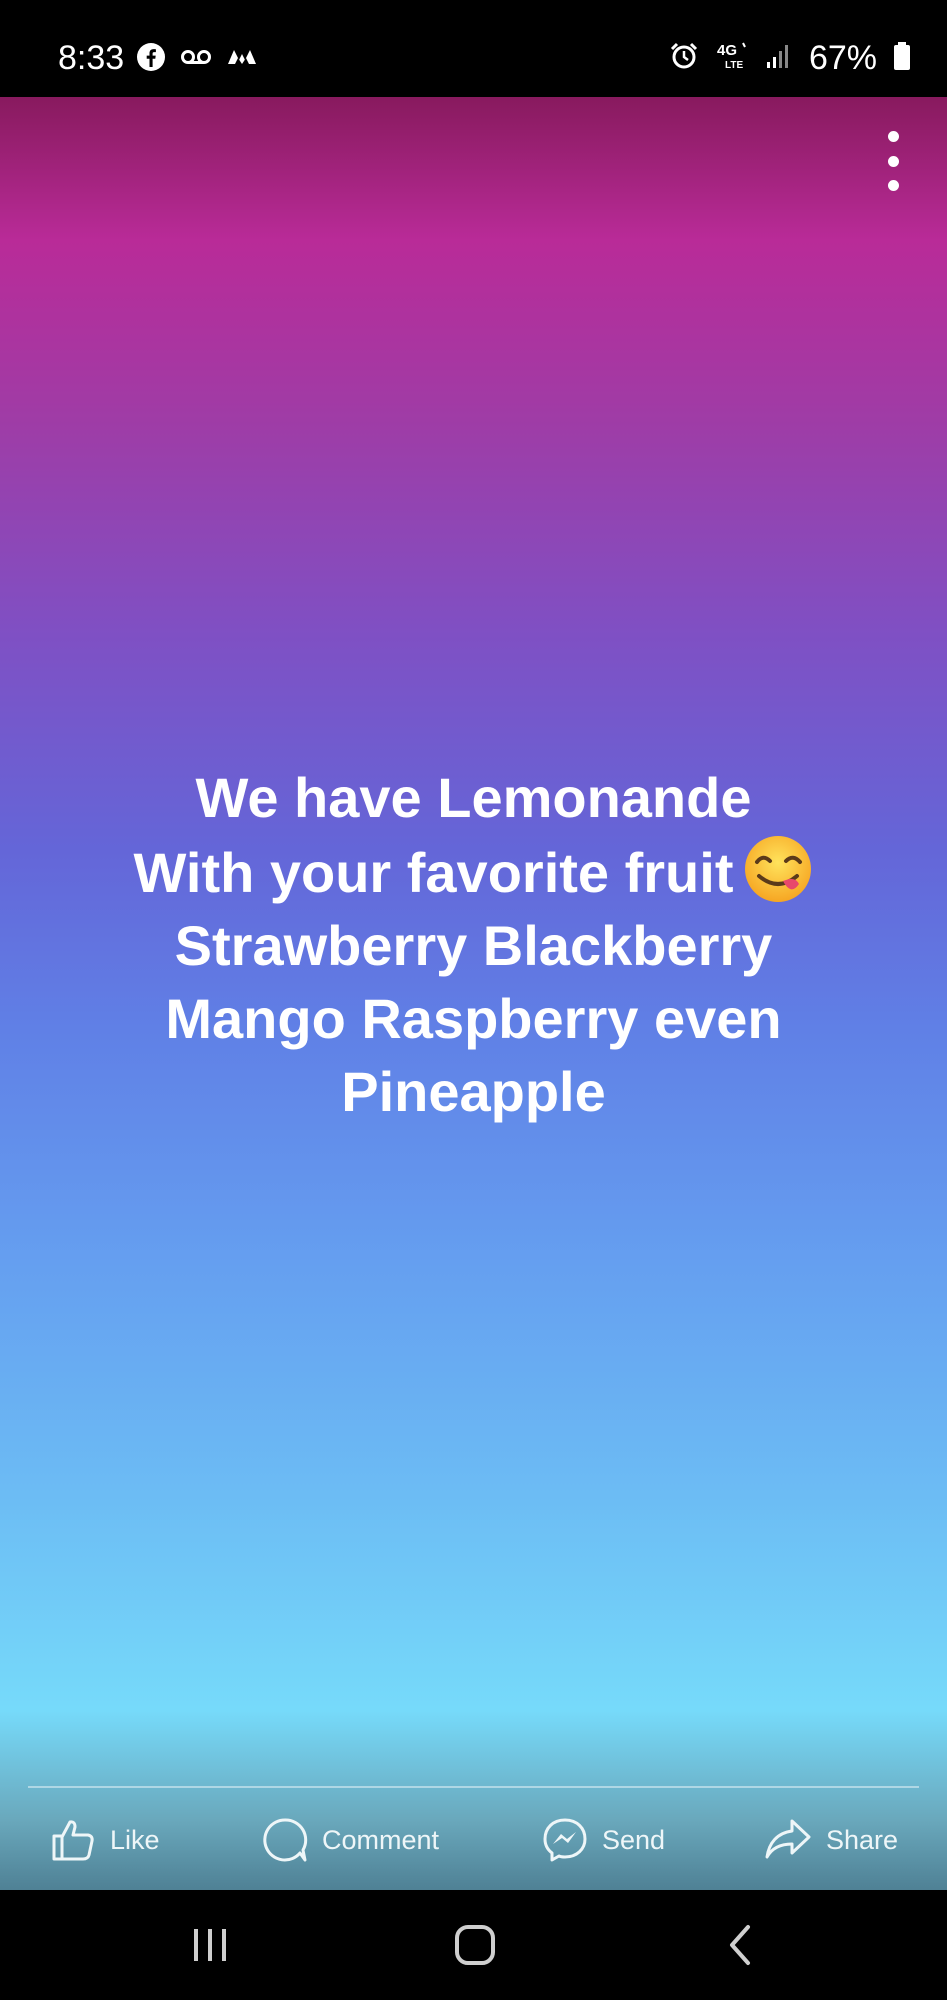 The image size is (947, 2000). I want to click on back-icon, so click(740, 1945).